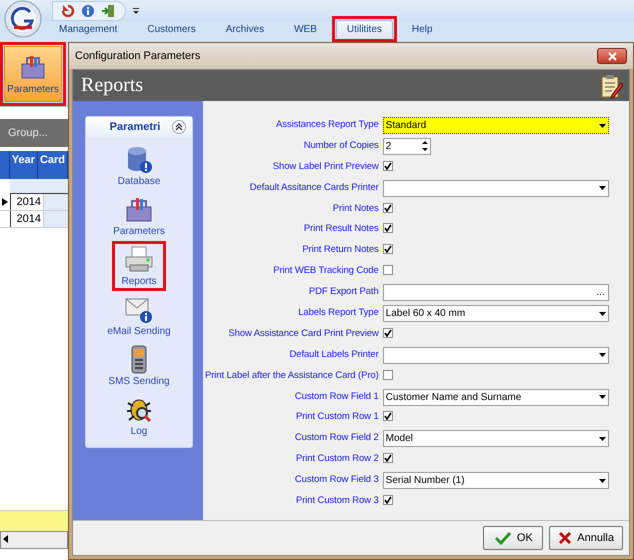 The image size is (634, 560). Describe the element at coordinates (135, 127) in the screenshot. I see `nav-group-title: Parametri` at that location.